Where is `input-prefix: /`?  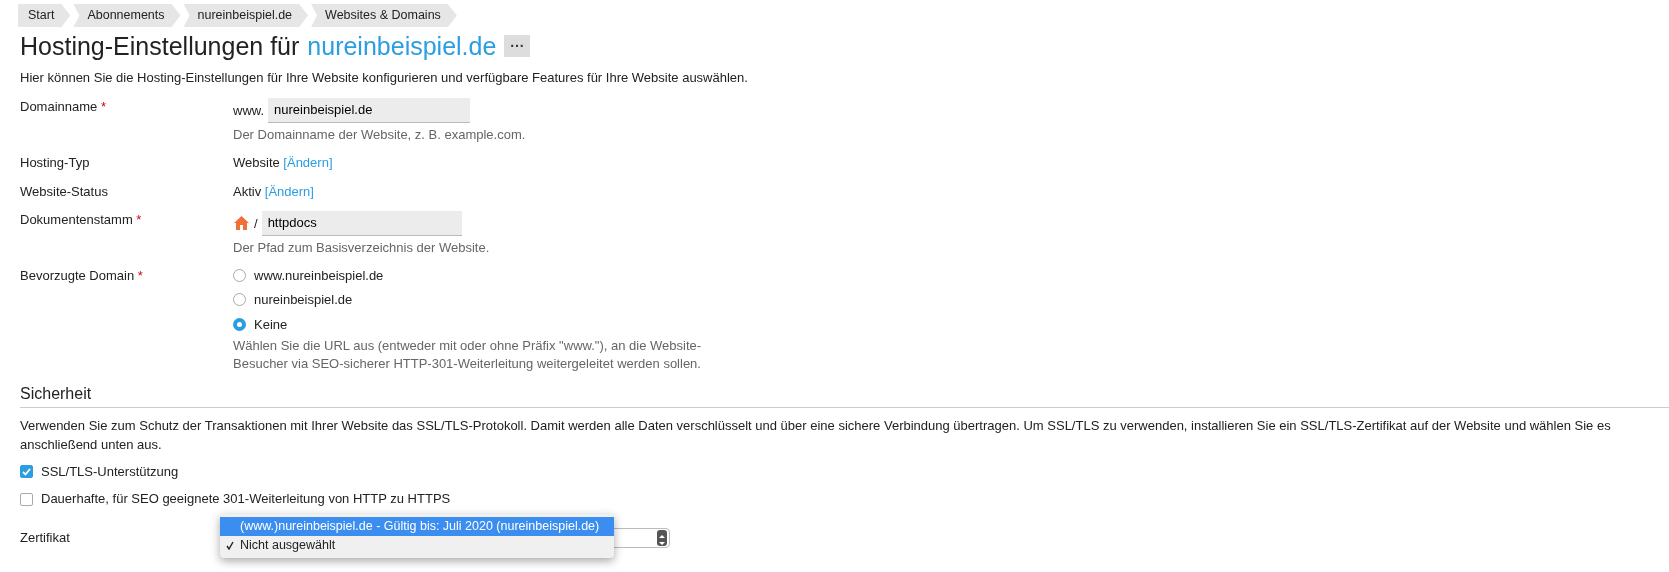 input-prefix: / is located at coordinates (256, 223).